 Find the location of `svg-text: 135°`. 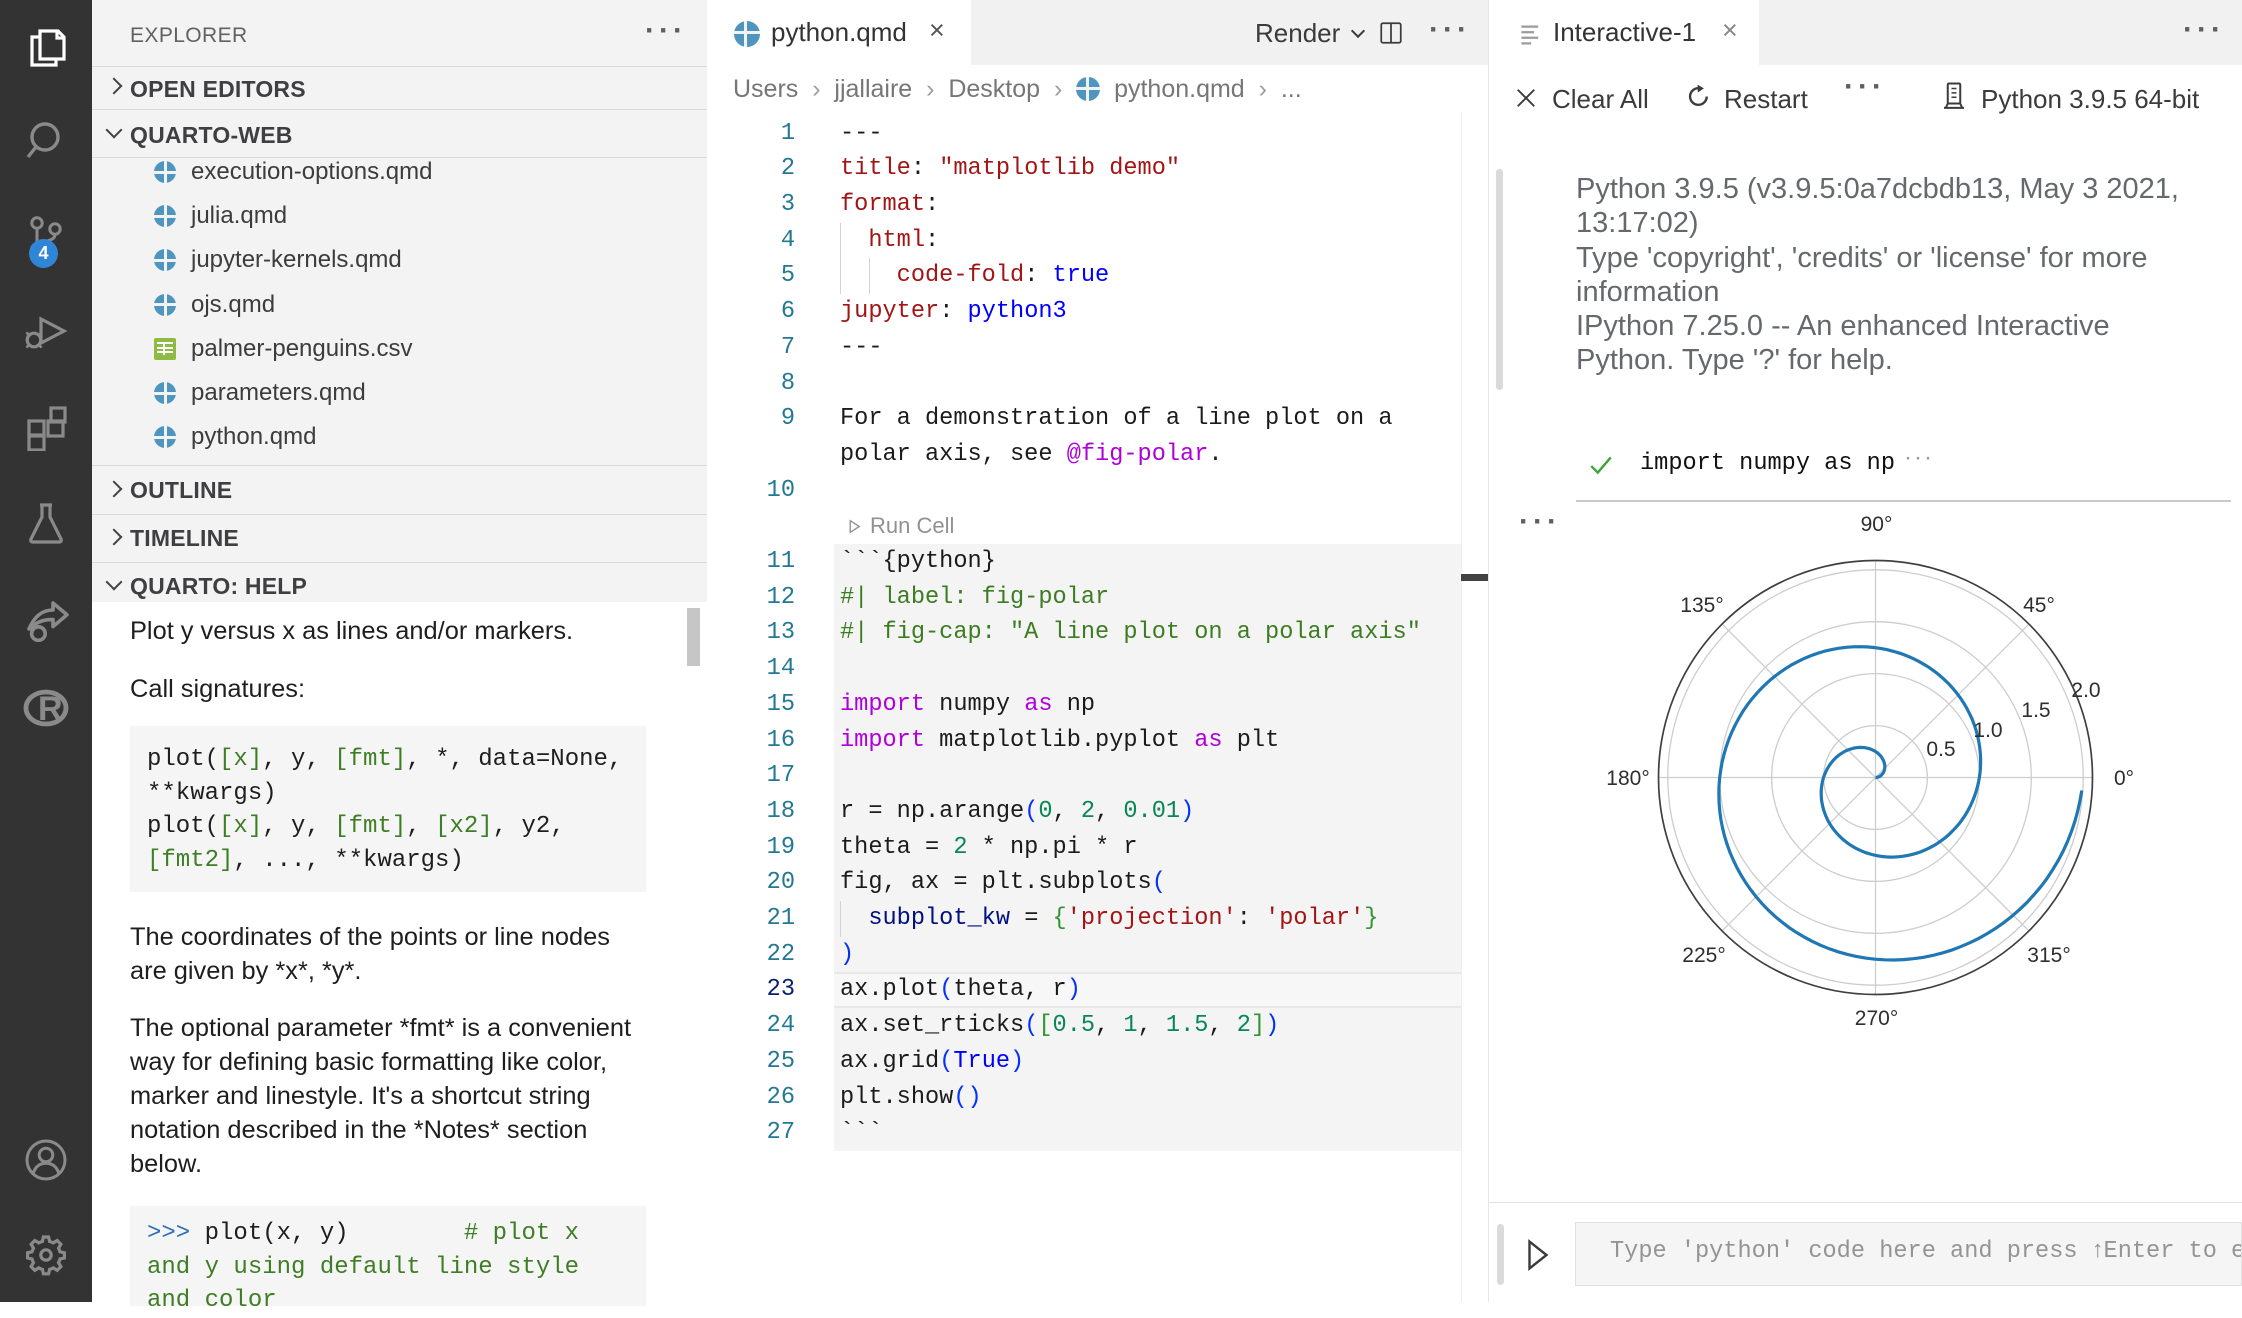

svg-text: 135° is located at coordinates (1701, 605).